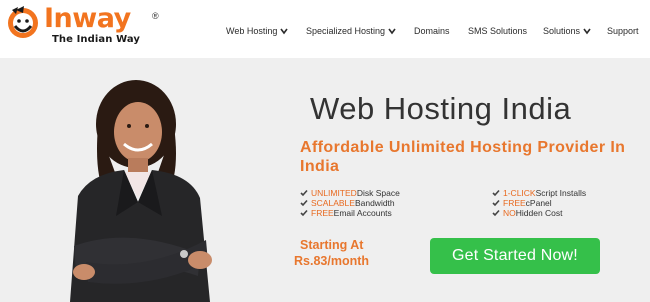 The width and height of the screenshot is (650, 302). What do you see at coordinates (562, 31) in the screenshot?
I see `nav-item-label: Solutions` at bounding box center [562, 31].